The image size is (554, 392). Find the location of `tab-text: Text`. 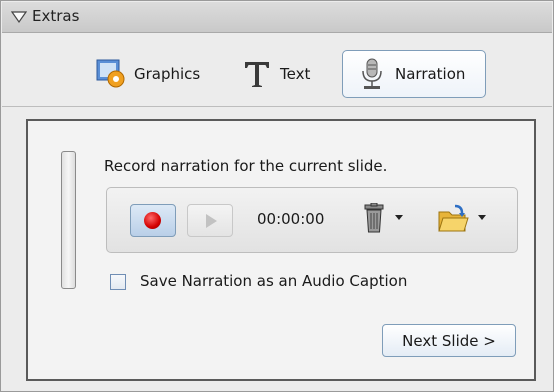

tab-text: Text is located at coordinates (275, 74).